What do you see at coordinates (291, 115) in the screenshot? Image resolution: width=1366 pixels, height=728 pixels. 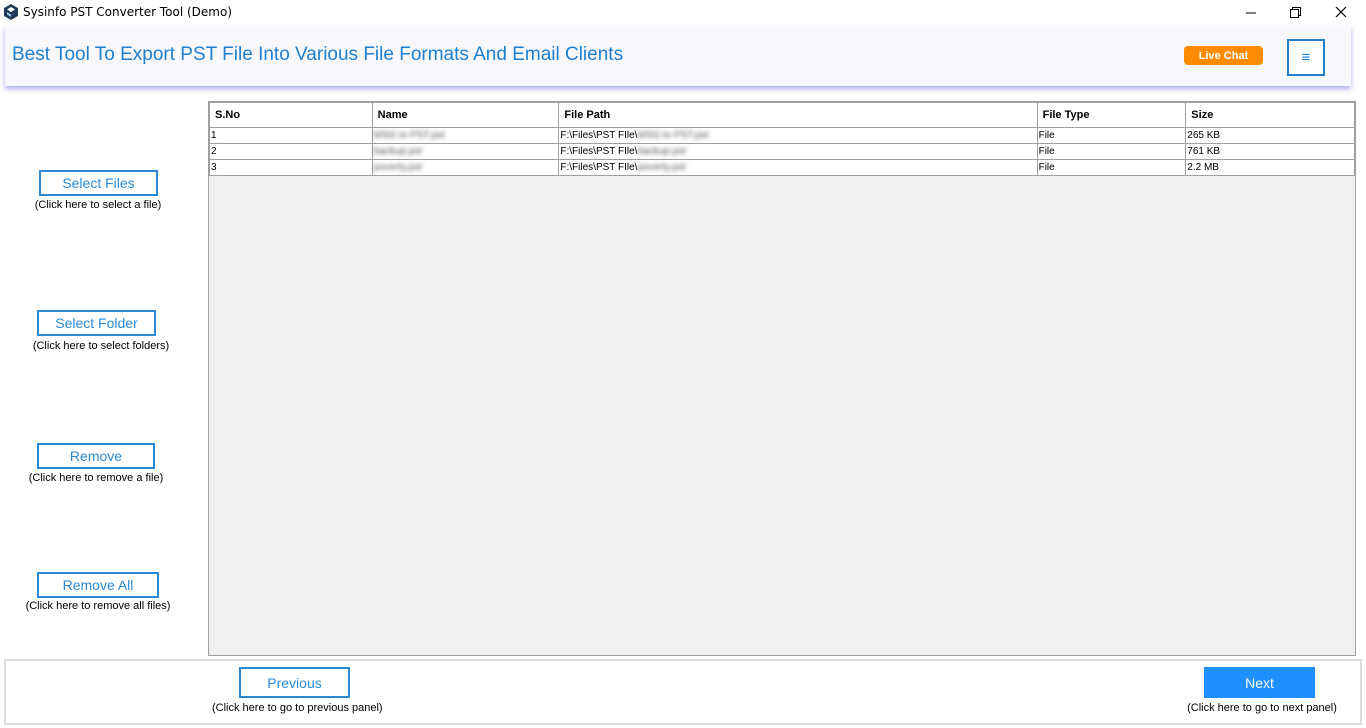 I see `column-header-sno: S.No` at bounding box center [291, 115].